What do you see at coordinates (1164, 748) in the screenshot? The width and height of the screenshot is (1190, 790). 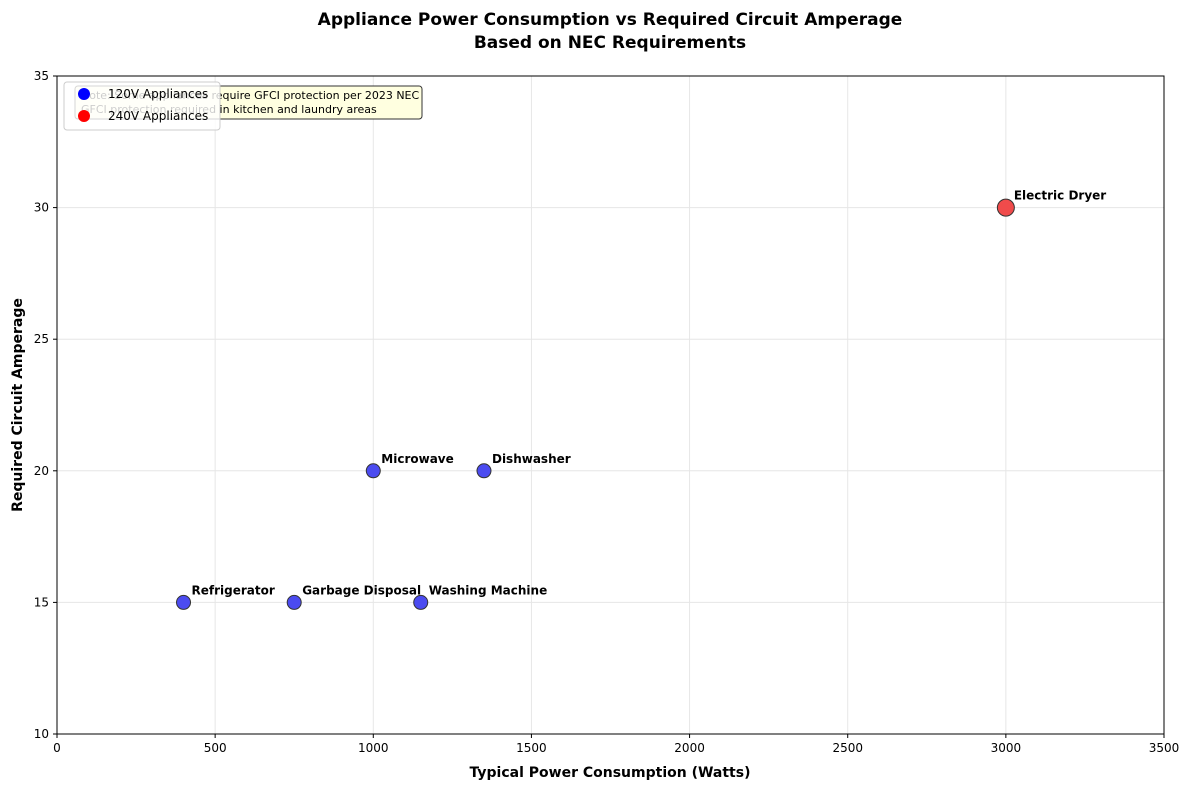 I see `x-tick-label: 3500` at bounding box center [1164, 748].